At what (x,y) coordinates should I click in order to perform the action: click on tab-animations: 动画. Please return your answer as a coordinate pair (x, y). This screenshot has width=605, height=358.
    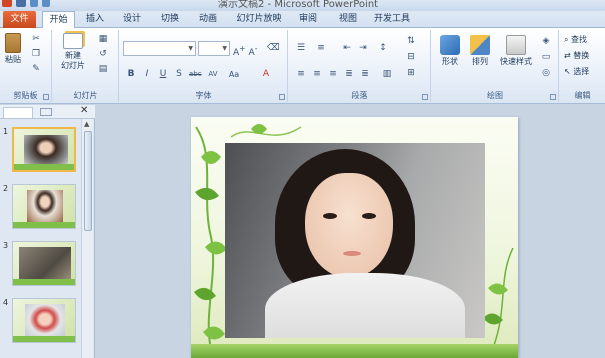
    Looking at the image, I should click on (208, 19).